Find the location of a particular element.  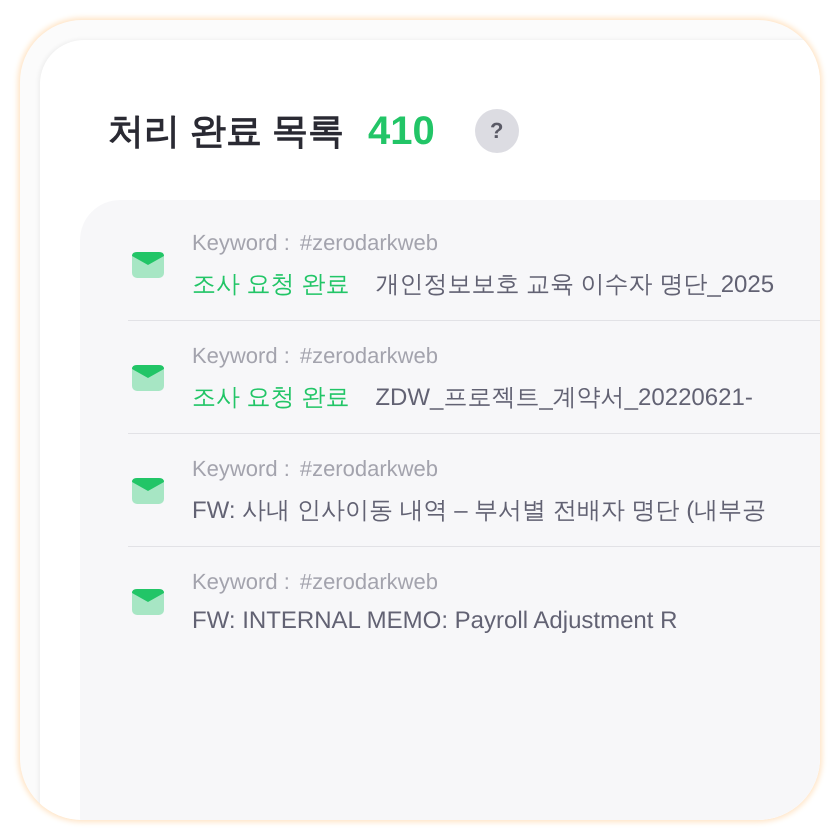

item-count: 410 is located at coordinates (401, 131).